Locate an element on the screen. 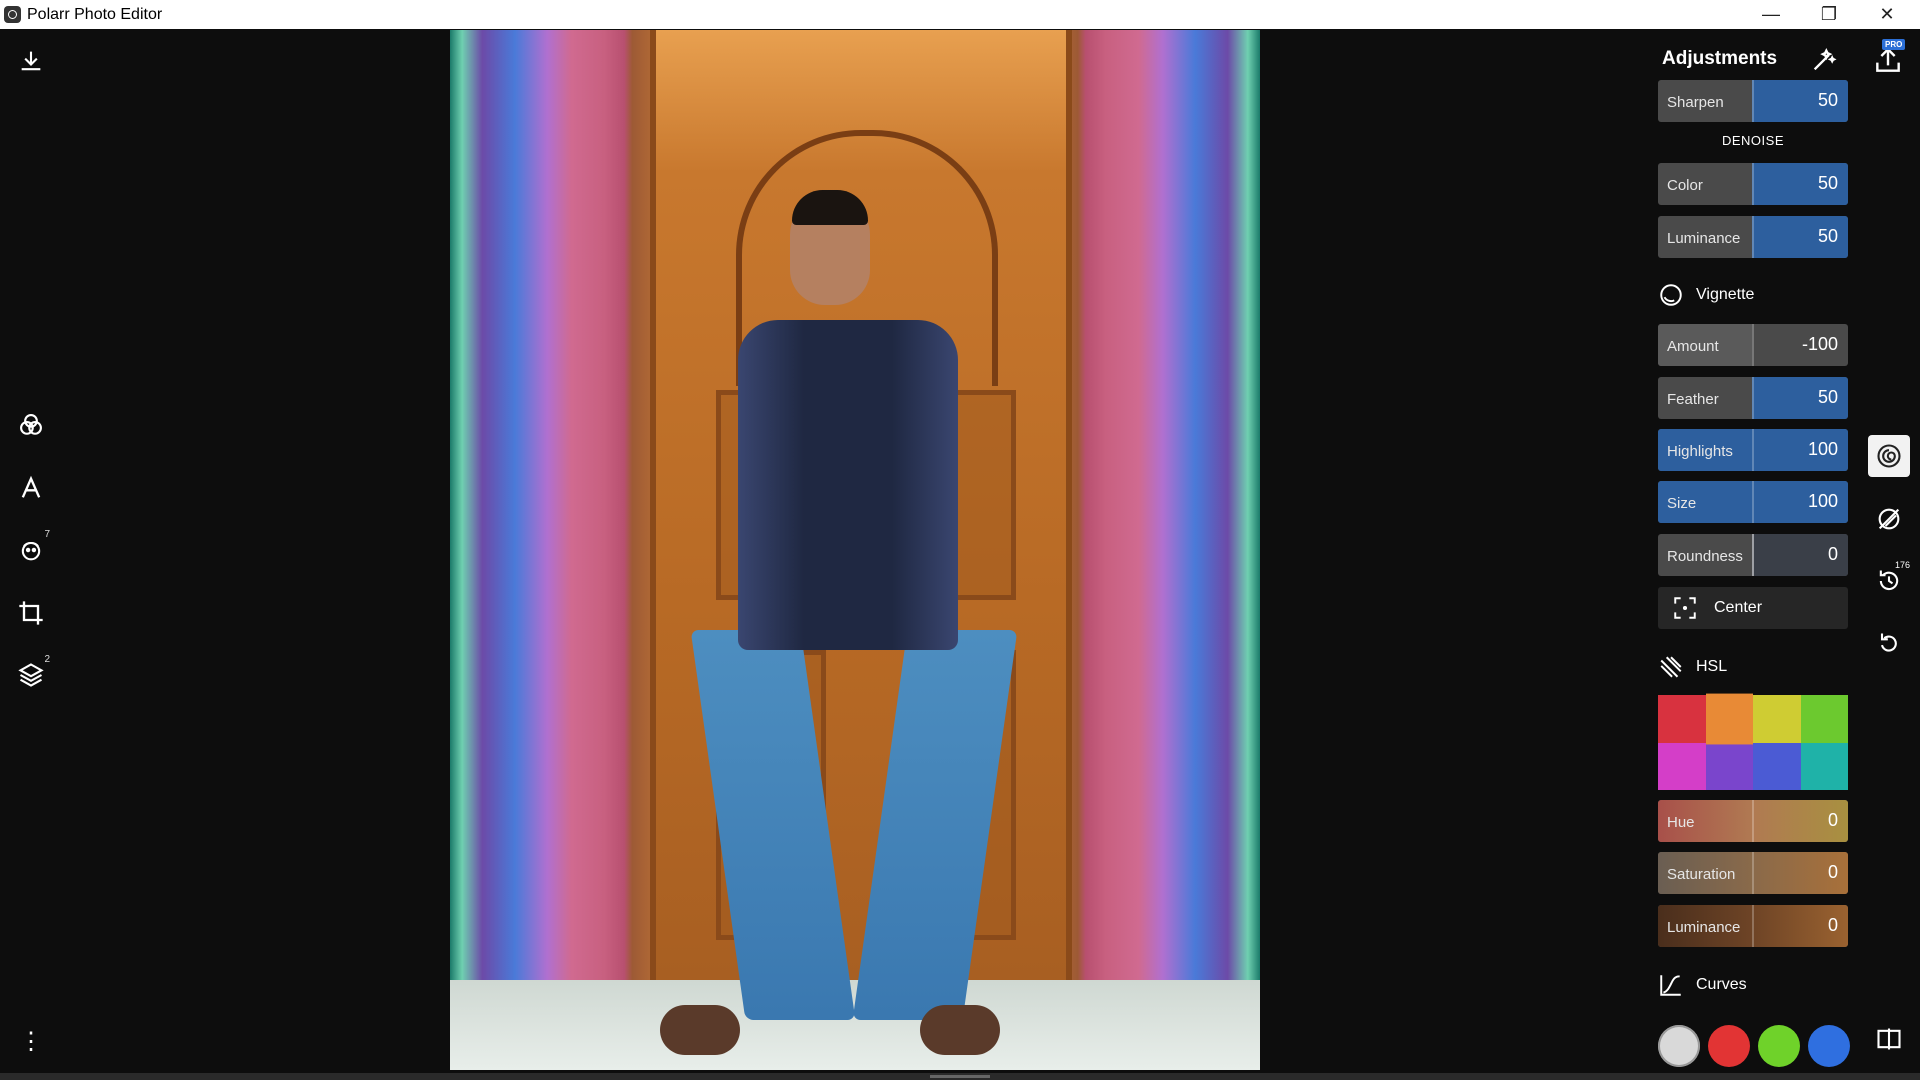  app-icon is located at coordinates (12, 14).